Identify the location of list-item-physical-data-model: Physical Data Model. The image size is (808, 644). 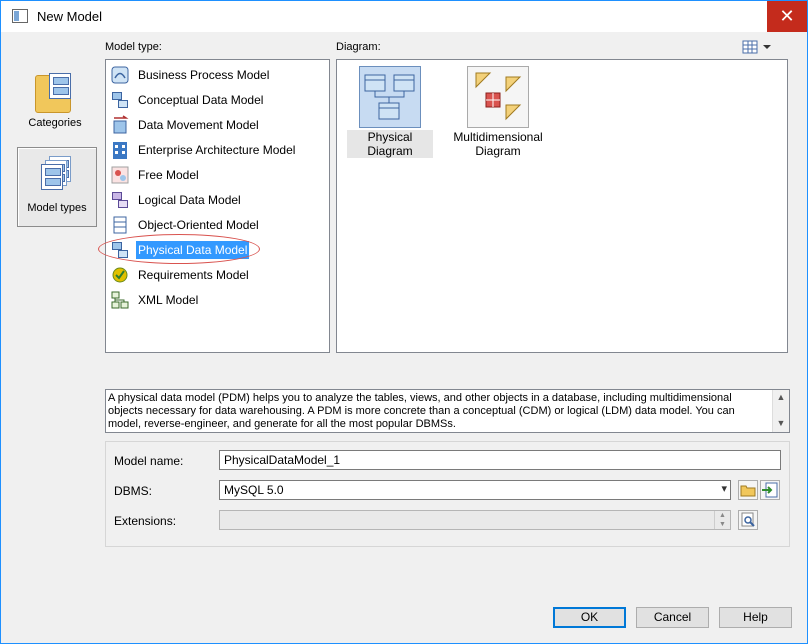
(180, 250).